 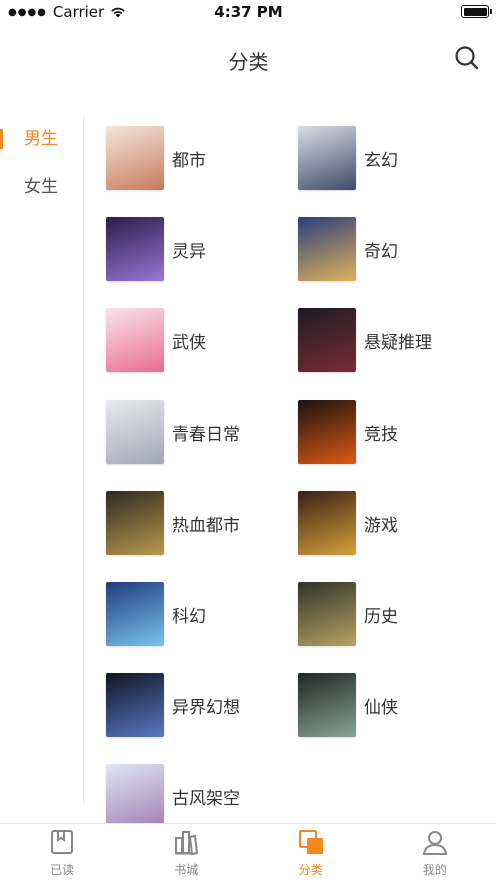 I want to click on category-label: 灵异, so click(x=189, y=251).